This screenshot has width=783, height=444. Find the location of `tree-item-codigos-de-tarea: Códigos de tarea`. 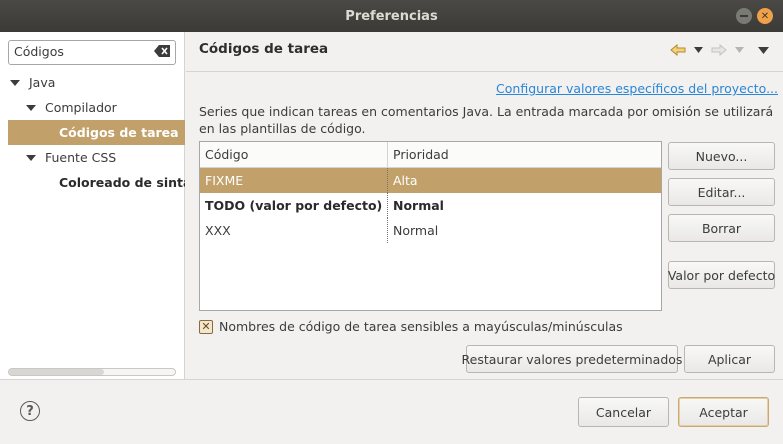

tree-item-codigos-de-tarea: Códigos de tarea is located at coordinates (96, 132).